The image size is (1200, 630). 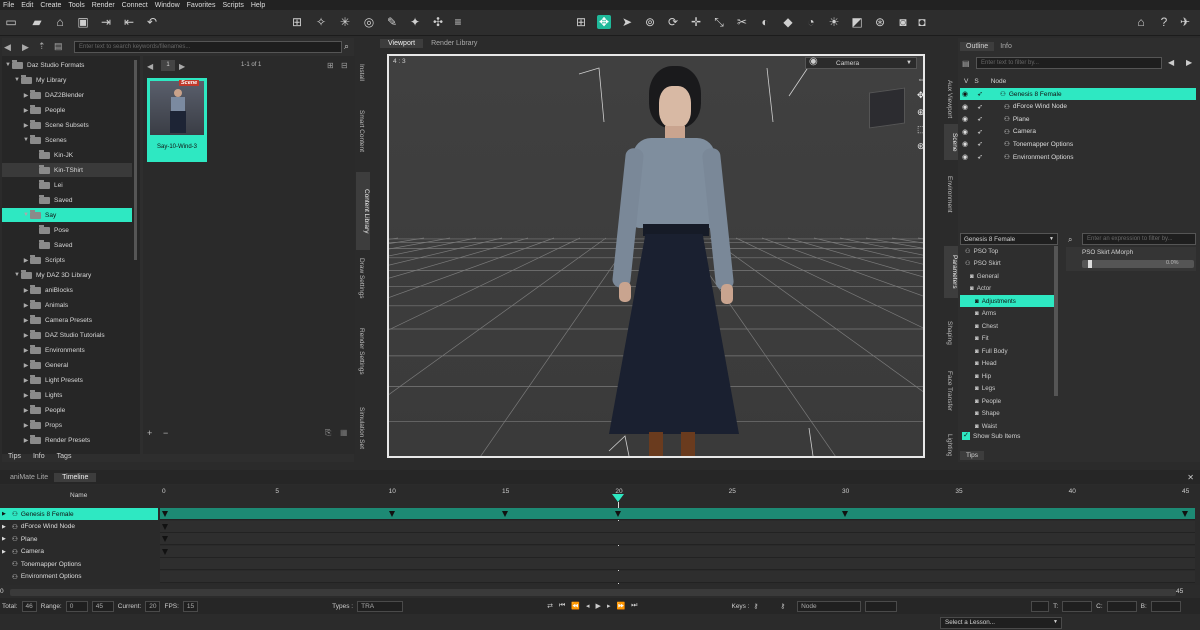 I want to click on param-item: ◙ Adjustments, so click(x=1008, y=301).